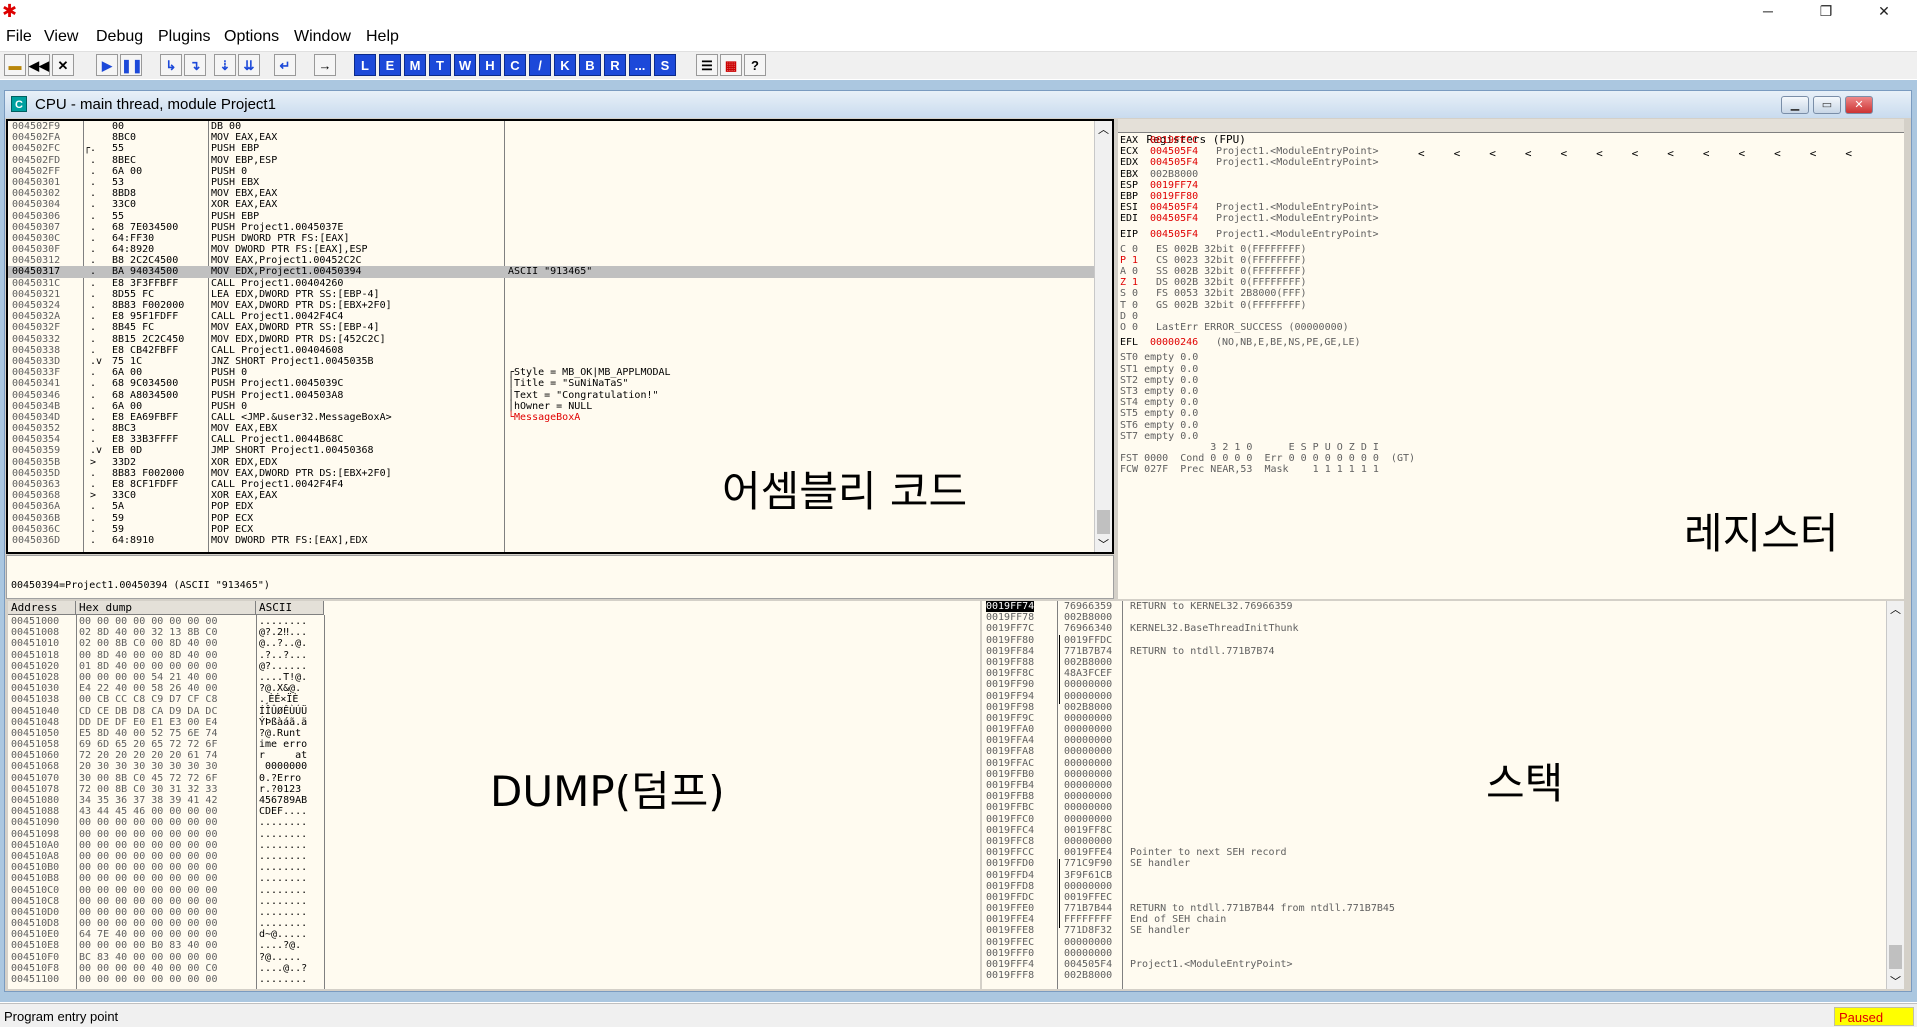  Describe the element at coordinates (490, 65) in the screenshot. I see `handles-window-button: H` at that location.